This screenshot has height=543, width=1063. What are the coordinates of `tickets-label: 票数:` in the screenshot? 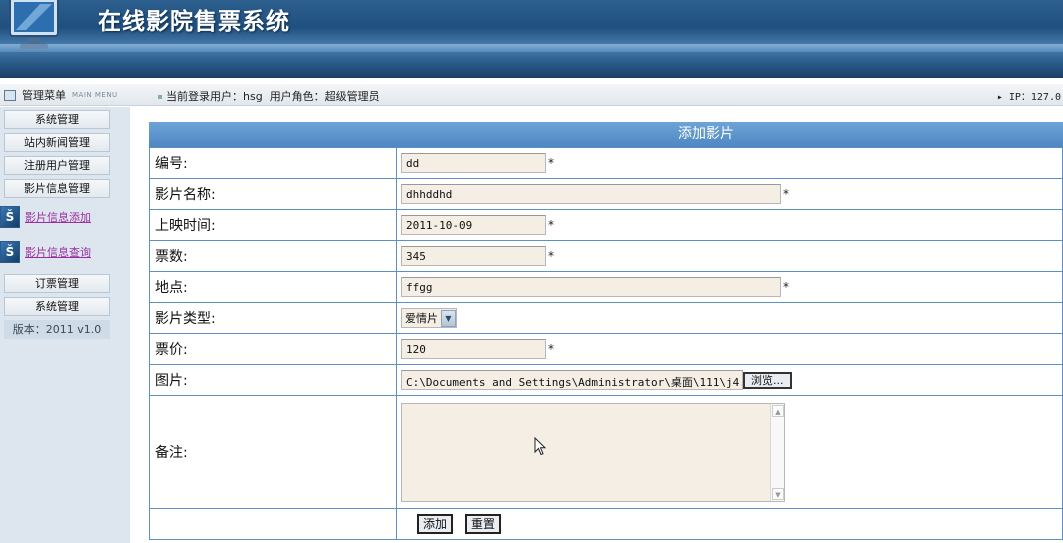 It's located at (273, 256).